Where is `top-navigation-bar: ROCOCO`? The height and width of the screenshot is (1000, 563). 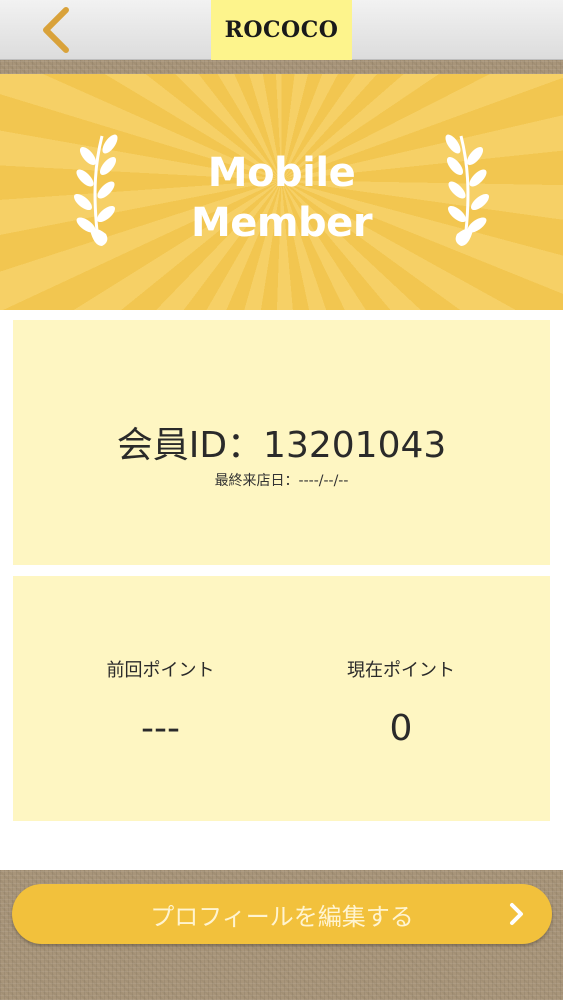 top-navigation-bar: ROCOCO is located at coordinates (281, 30).